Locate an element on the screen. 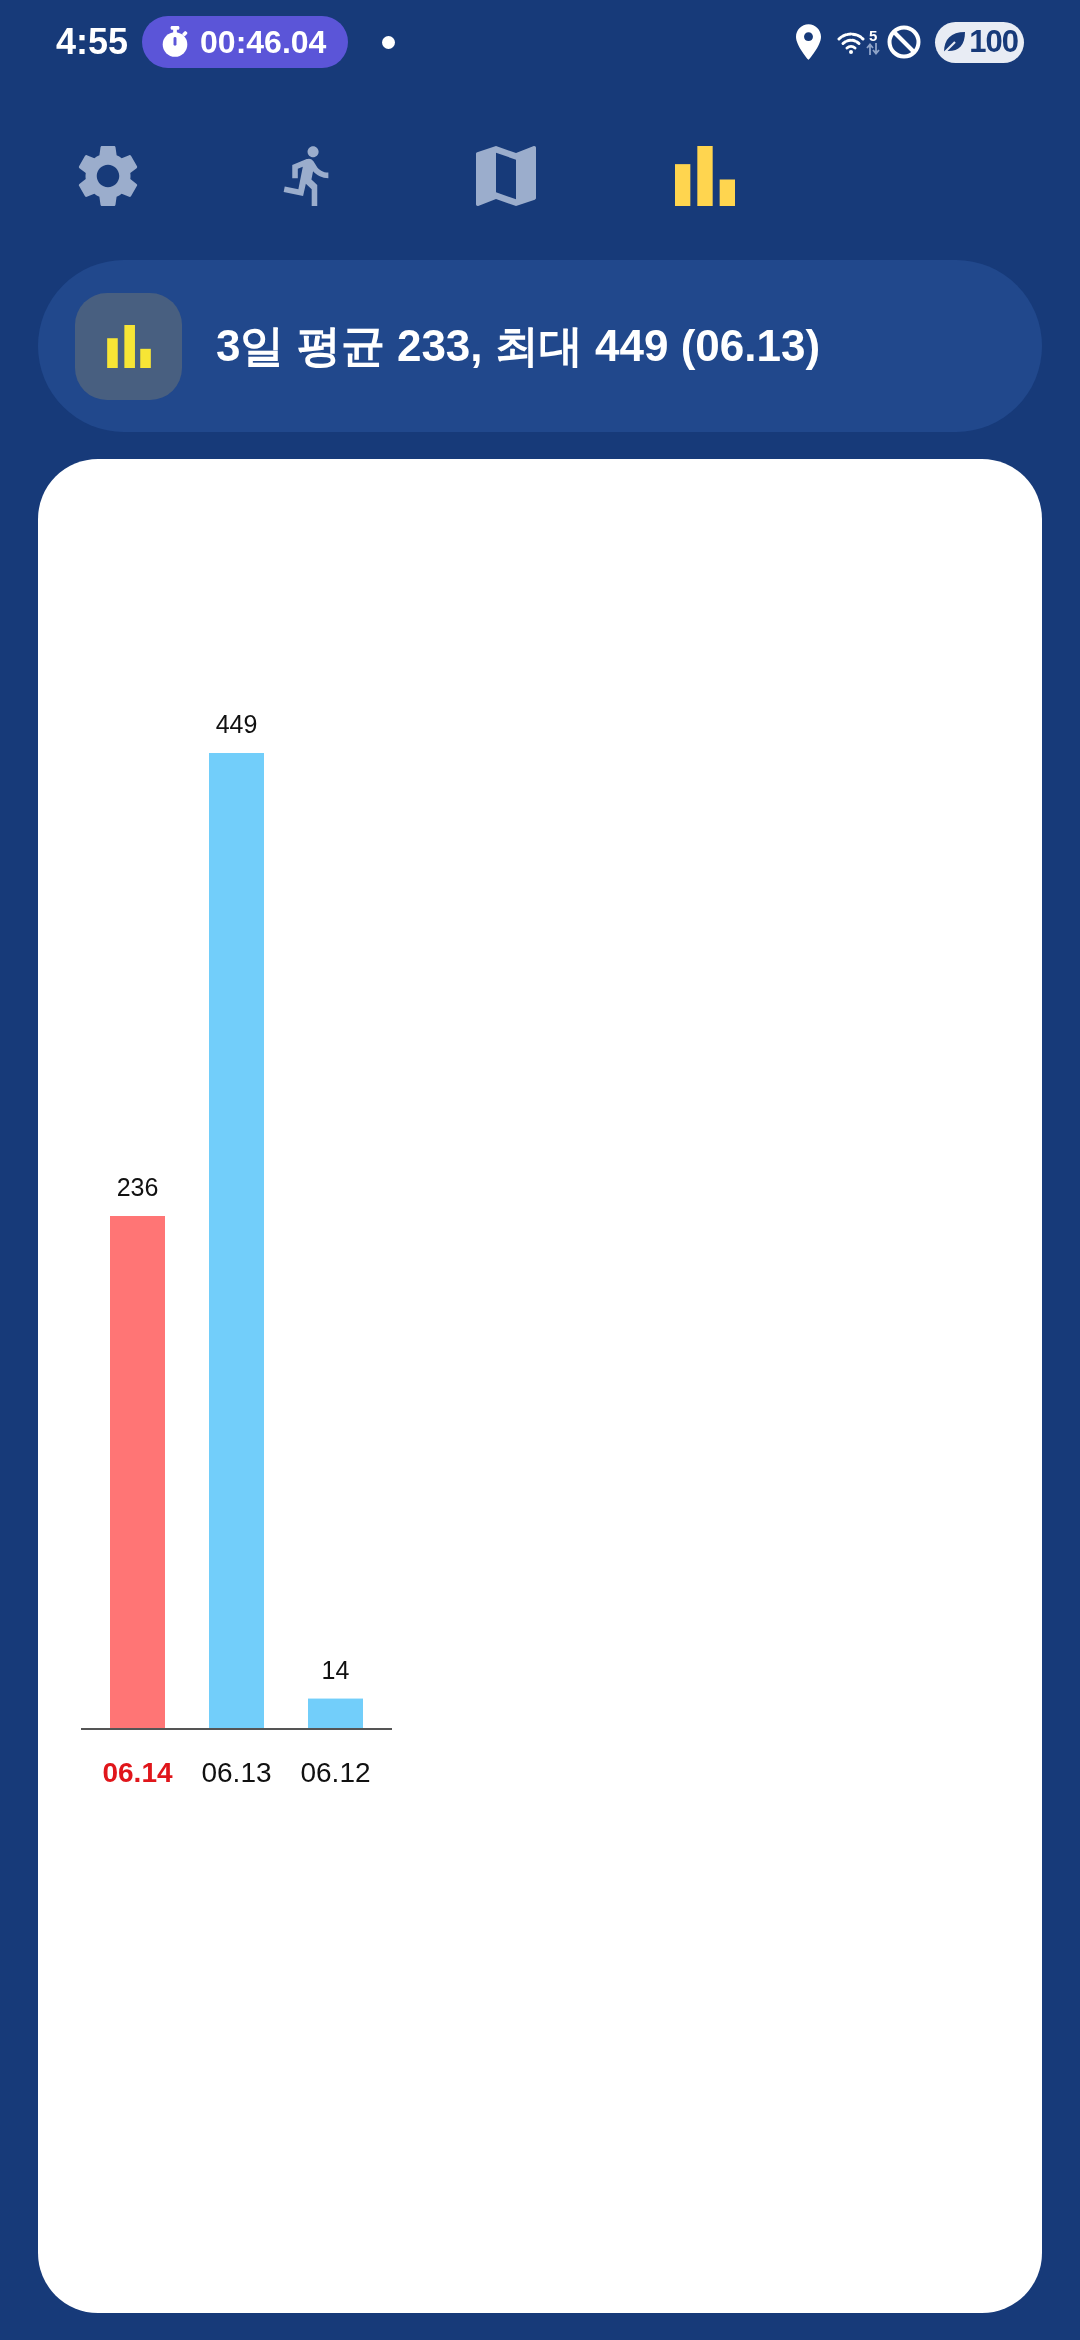  do-not-disturb-icon is located at coordinates (904, 42).